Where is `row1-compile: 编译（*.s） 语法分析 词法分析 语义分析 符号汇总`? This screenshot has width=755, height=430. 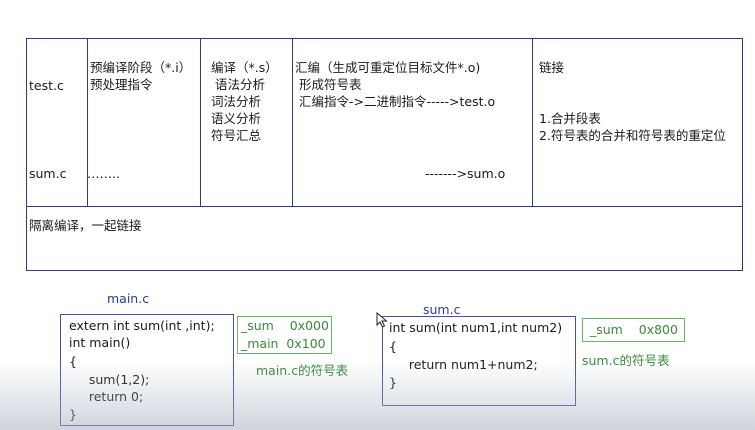 row1-compile: 编译（*.s） 语法分析 词法分析 语义分析 符号汇总 is located at coordinates (244, 101).